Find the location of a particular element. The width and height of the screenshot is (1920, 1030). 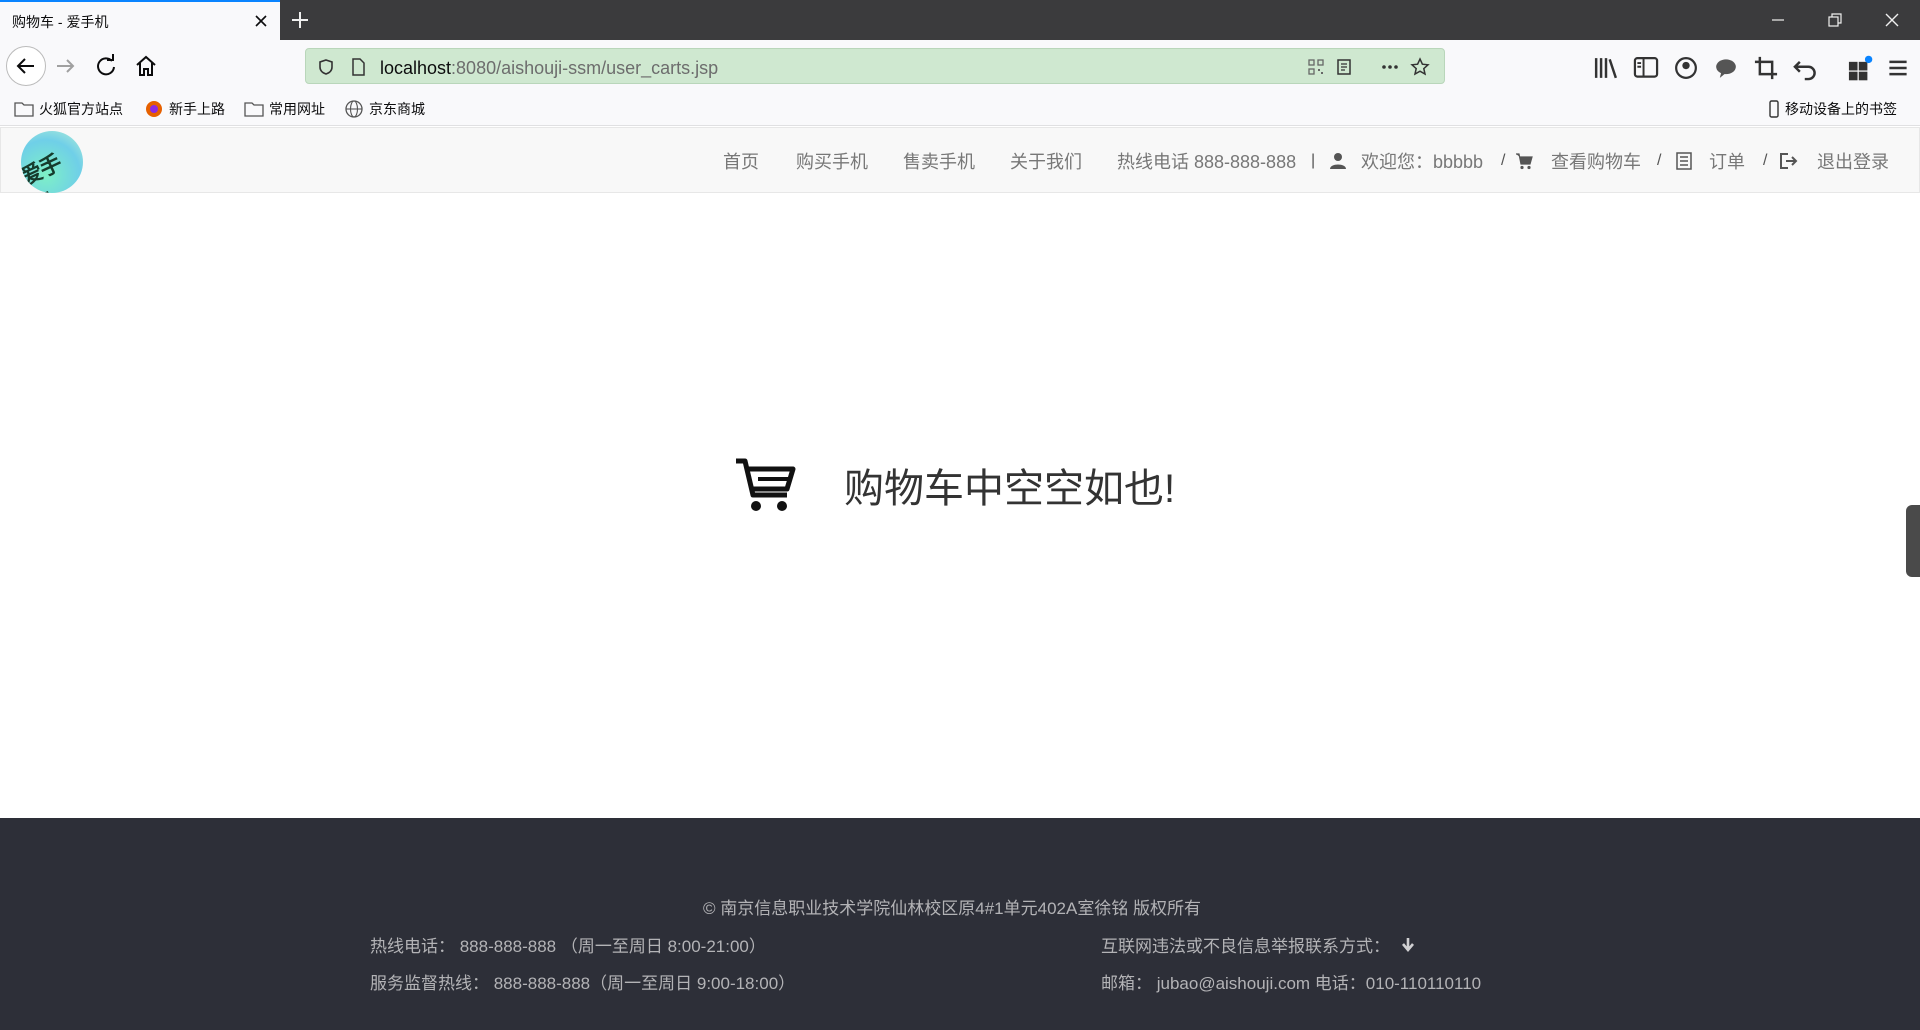

url-host: localhost is located at coordinates (416, 68).